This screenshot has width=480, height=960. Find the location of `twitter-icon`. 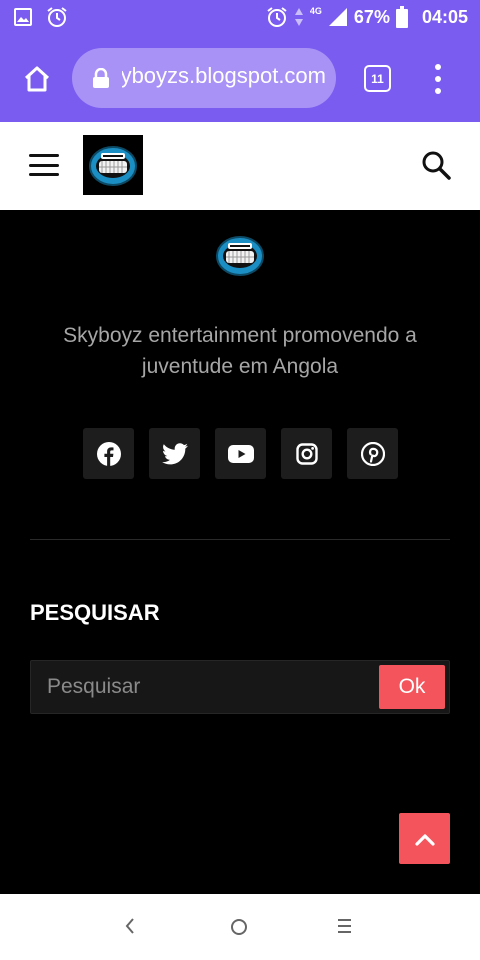

twitter-icon is located at coordinates (174, 453).